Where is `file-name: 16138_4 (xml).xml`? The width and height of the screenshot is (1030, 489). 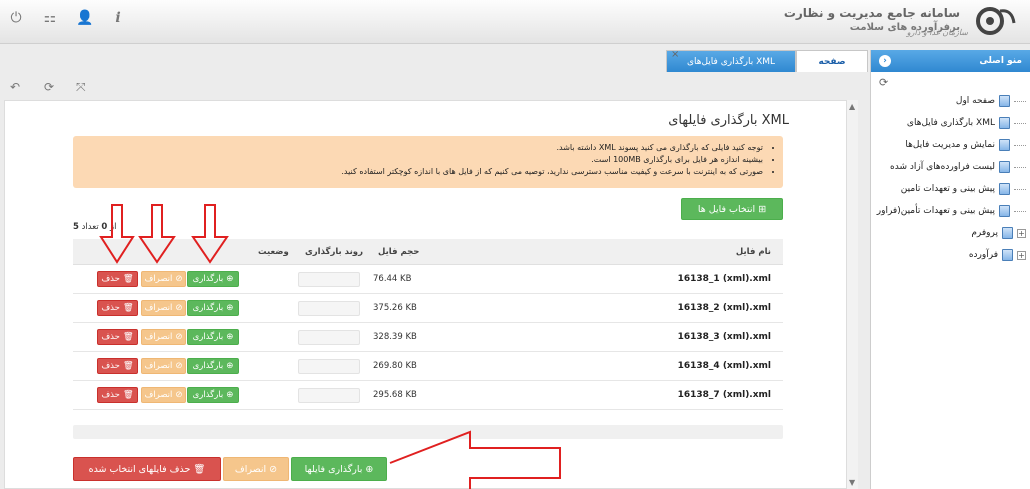
file-name: 16138_4 (xml).xml is located at coordinates (724, 366).